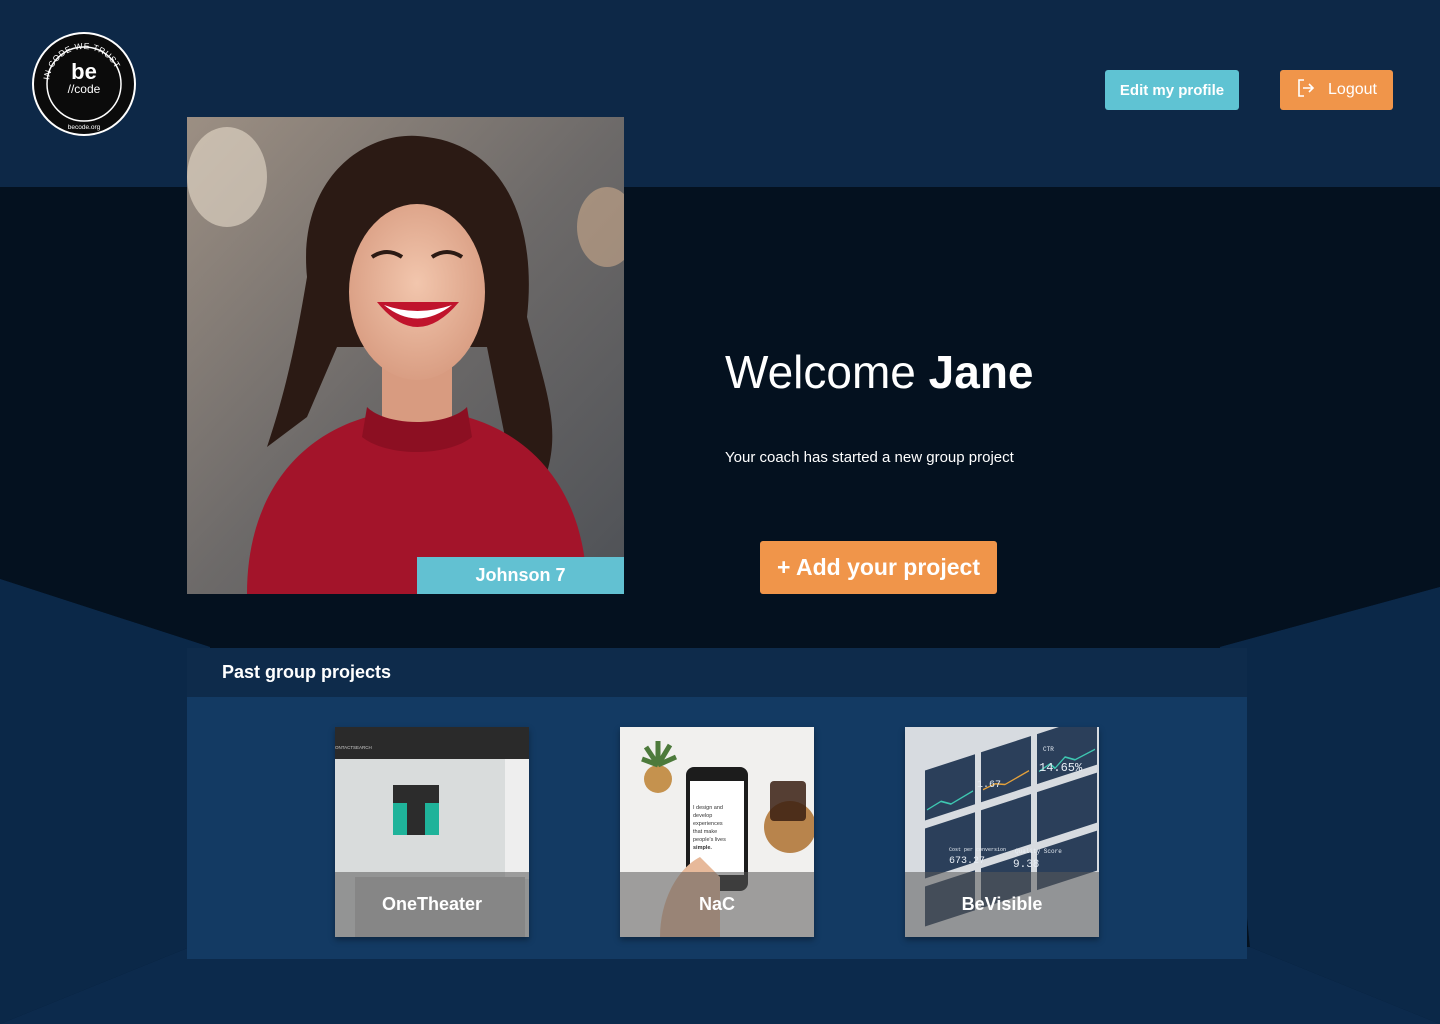 The height and width of the screenshot is (1024, 1440). Describe the element at coordinates (1038, 851) in the screenshot. I see `svg-text: Quality Score` at that location.